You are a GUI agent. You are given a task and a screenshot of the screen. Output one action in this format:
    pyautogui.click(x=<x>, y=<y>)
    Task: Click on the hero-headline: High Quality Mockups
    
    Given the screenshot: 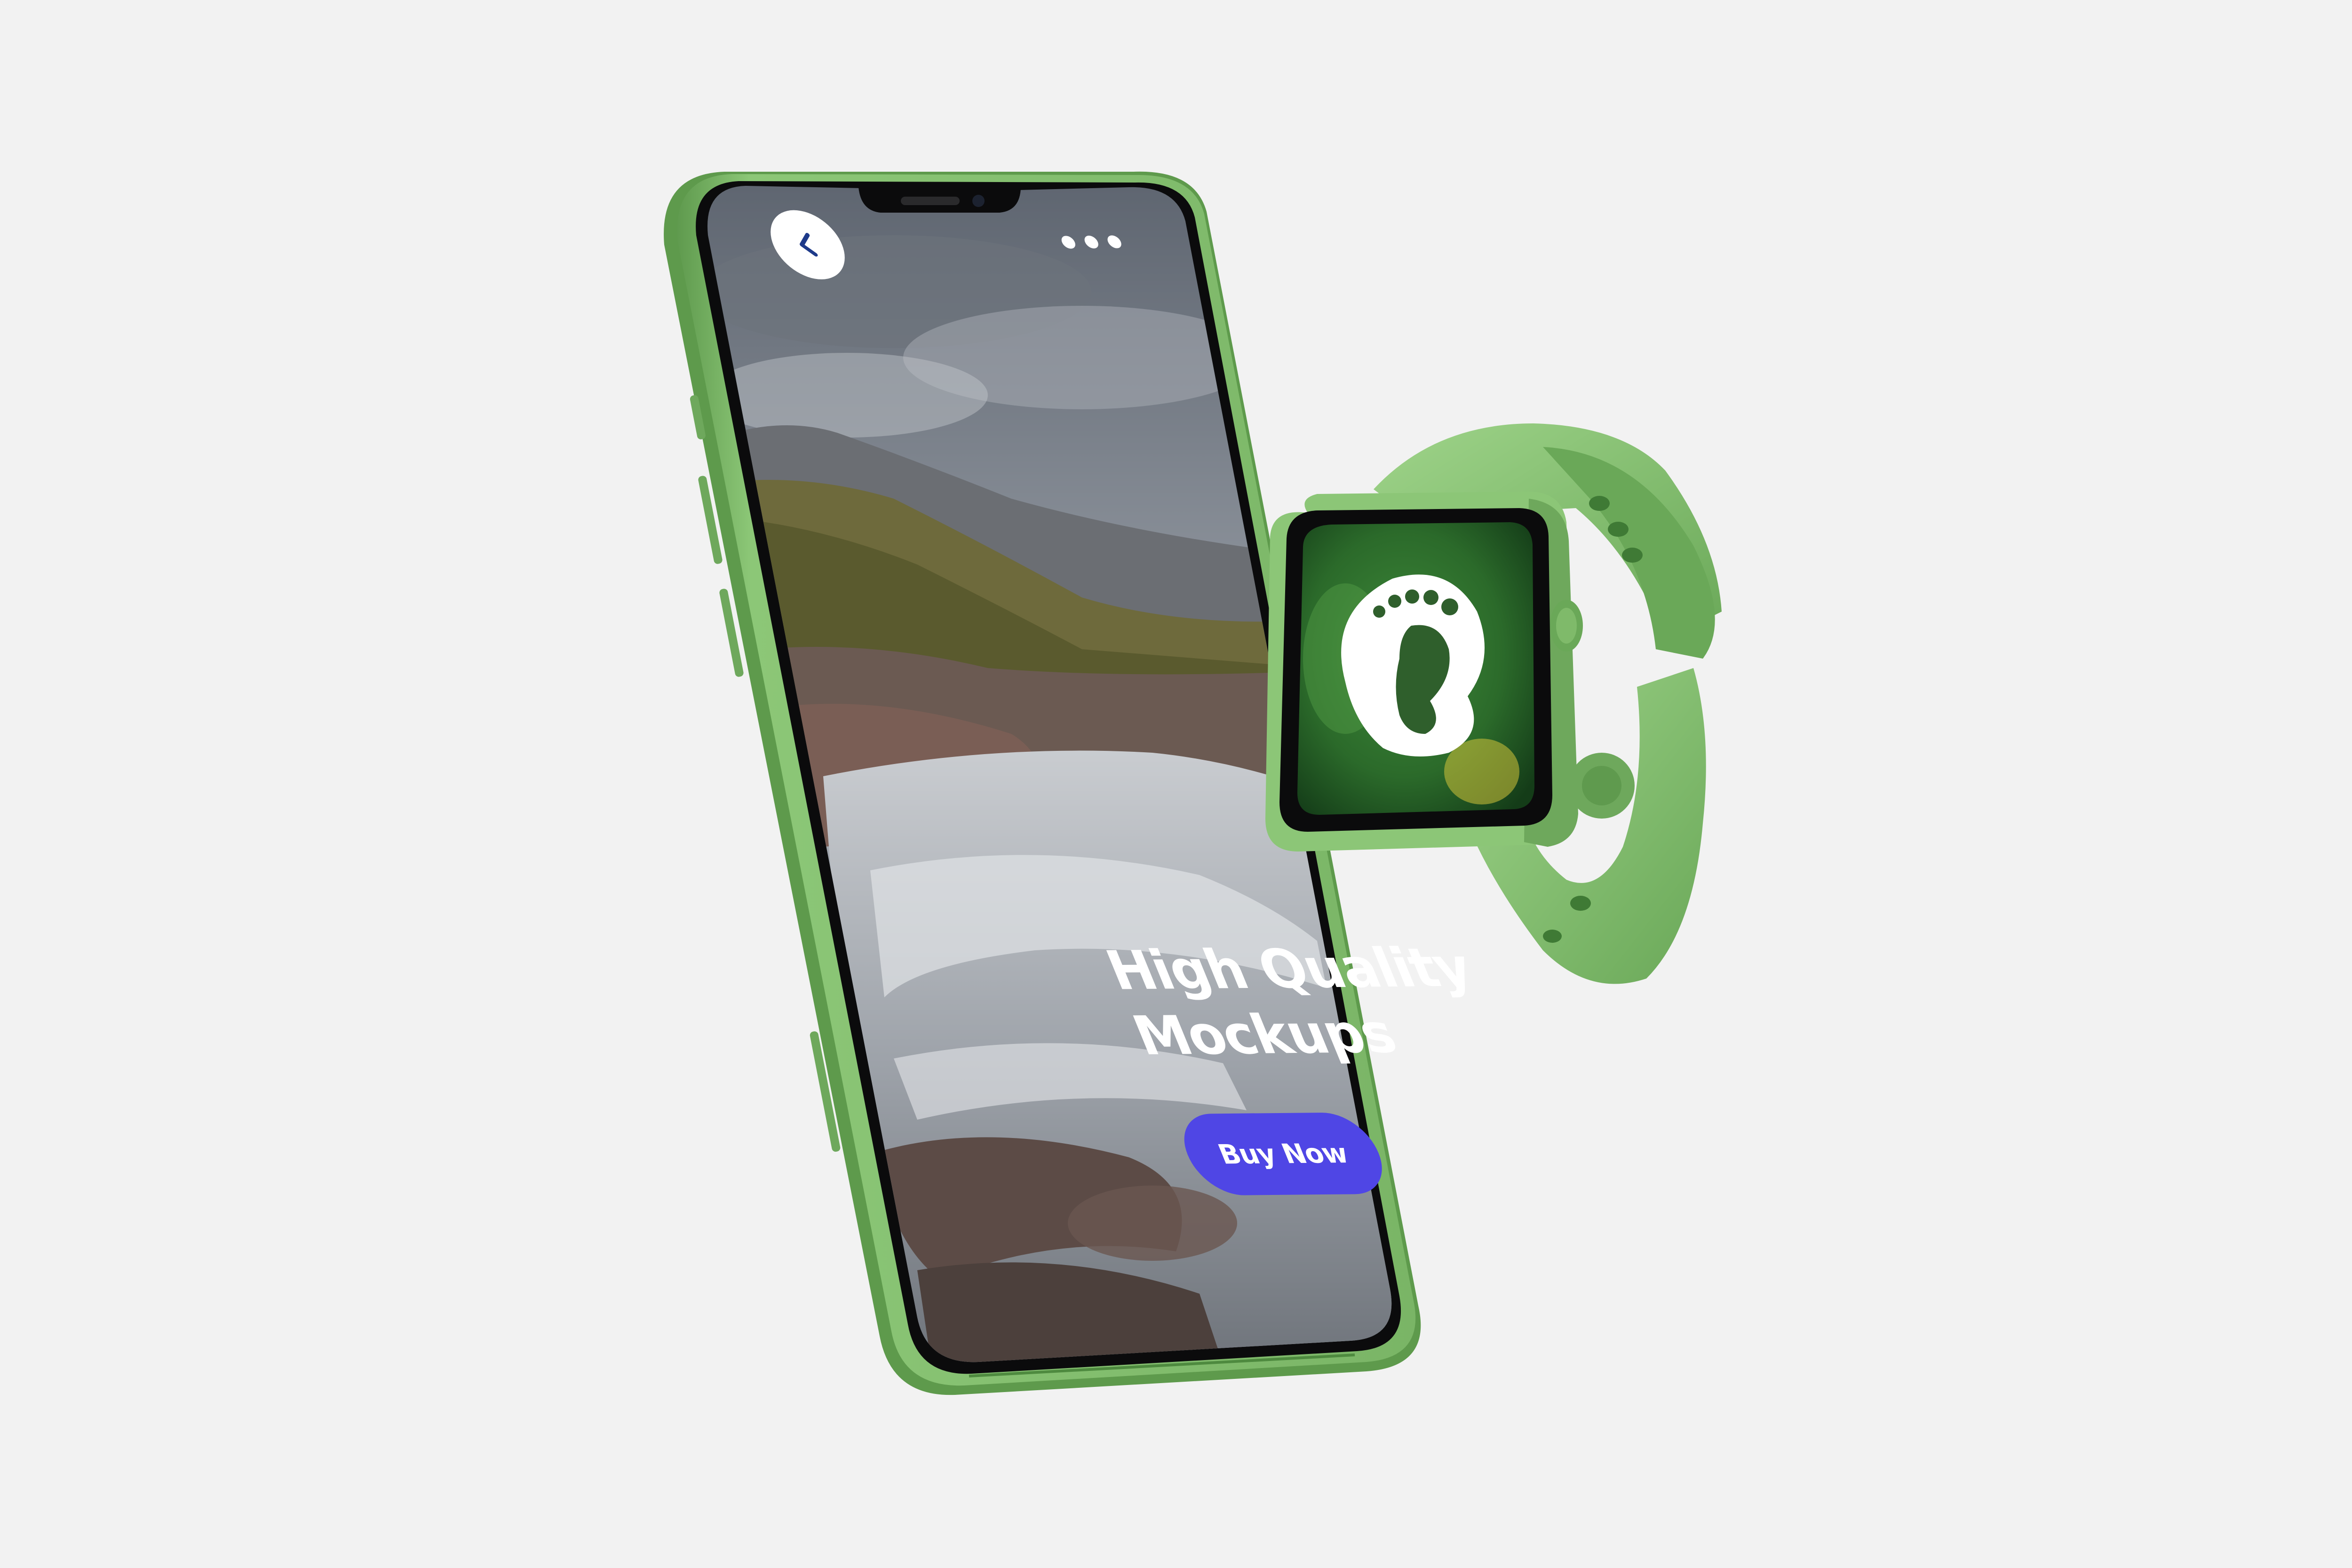 What is the action you would take?
    pyautogui.click(x=1324, y=1002)
    